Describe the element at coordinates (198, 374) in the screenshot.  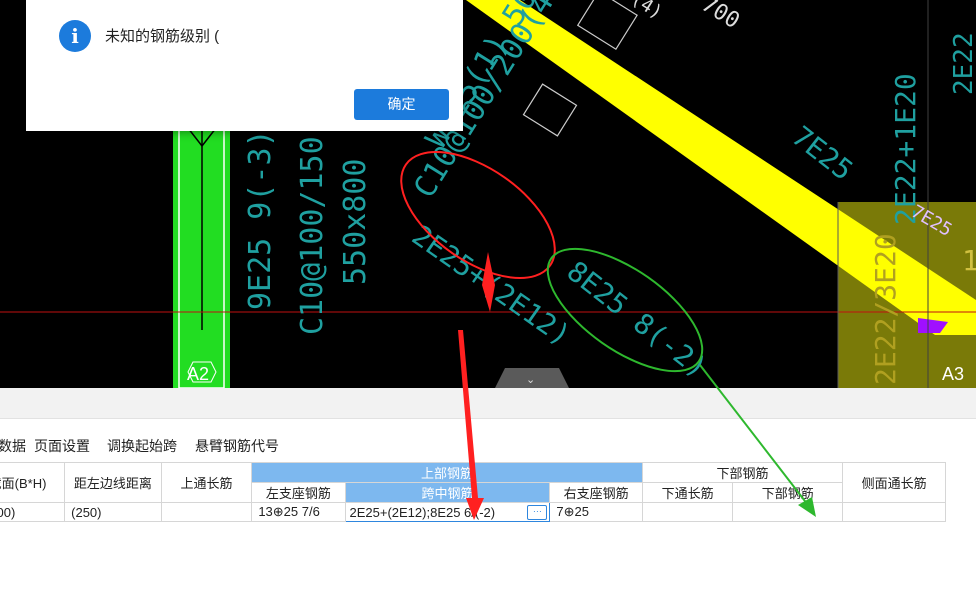
I see `axis-label-a2: A2` at that location.